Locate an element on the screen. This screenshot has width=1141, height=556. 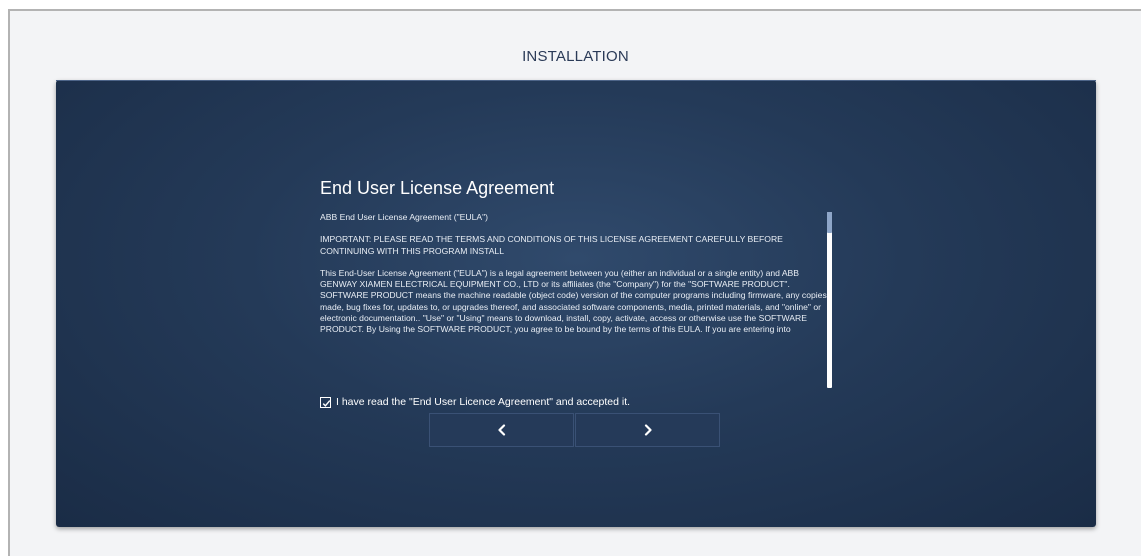
accept-eula-checkbox is located at coordinates (325, 402).